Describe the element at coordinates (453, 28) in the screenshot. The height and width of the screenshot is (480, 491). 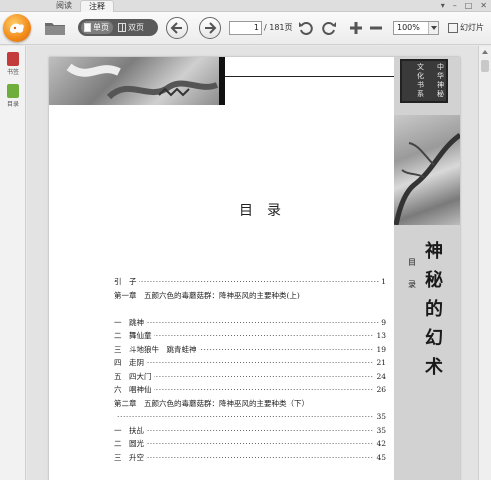
I see `slideshow-icon` at that location.